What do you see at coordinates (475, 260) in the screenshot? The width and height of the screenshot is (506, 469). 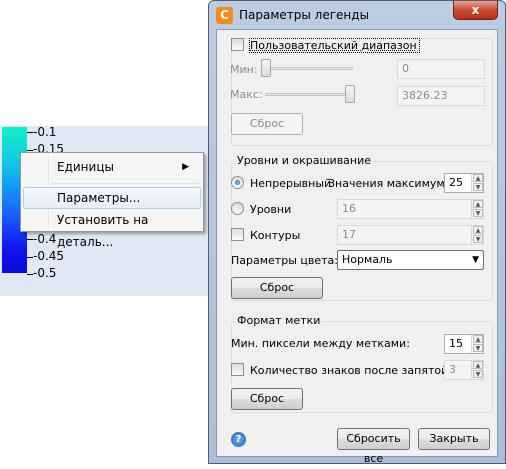 I see `chevron-down-icon: ▼` at bounding box center [475, 260].